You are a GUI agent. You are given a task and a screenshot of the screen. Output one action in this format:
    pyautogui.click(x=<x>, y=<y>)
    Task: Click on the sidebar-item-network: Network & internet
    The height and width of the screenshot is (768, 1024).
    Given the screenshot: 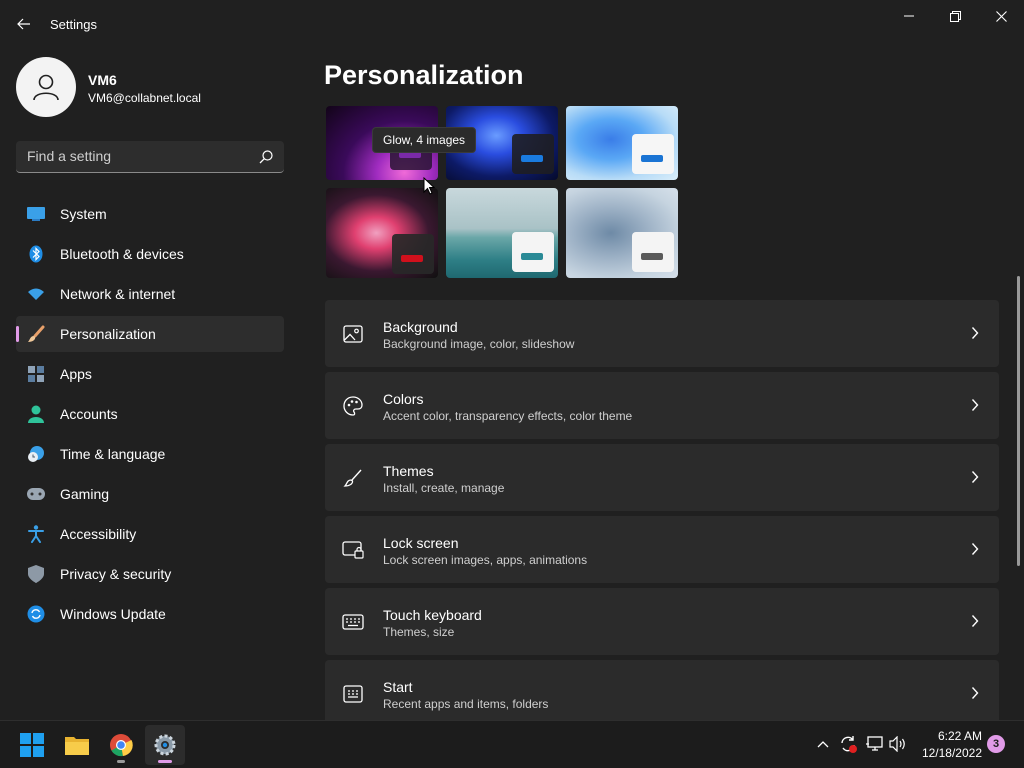 What is the action you would take?
    pyautogui.click(x=150, y=294)
    